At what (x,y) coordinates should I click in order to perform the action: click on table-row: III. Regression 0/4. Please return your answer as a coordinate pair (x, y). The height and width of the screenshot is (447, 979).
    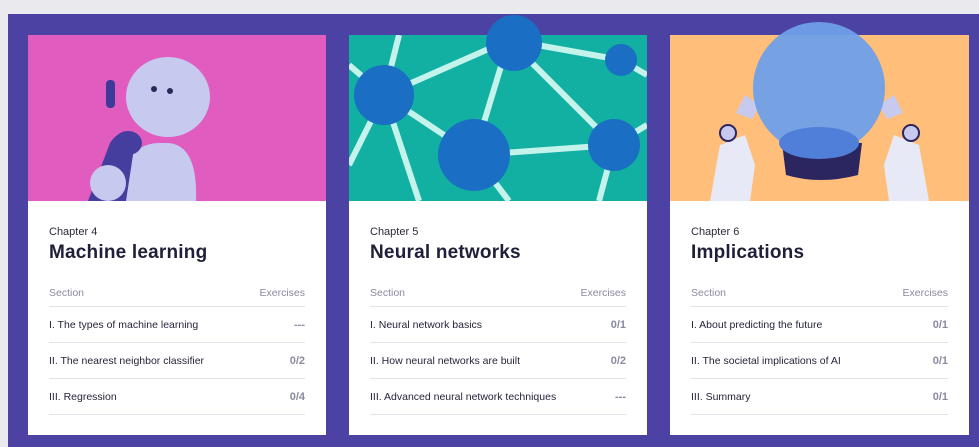
    Looking at the image, I should click on (177, 397).